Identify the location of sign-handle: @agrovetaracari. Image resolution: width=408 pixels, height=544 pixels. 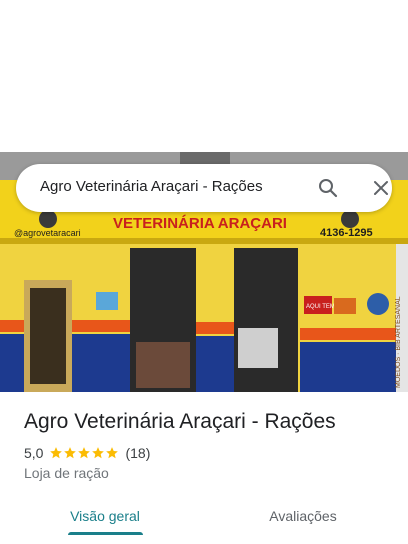
(47, 233).